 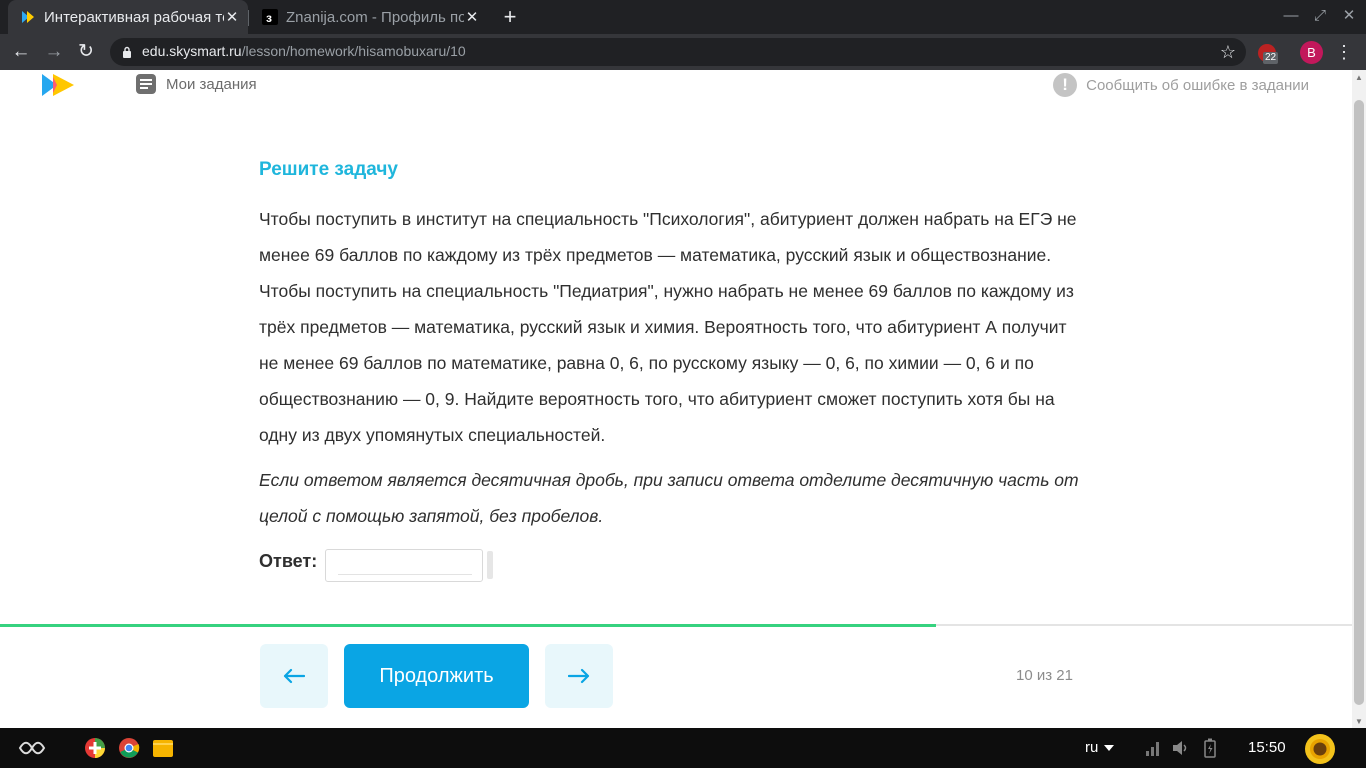 What do you see at coordinates (129, 748) in the screenshot?
I see `chrome-icon` at bounding box center [129, 748].